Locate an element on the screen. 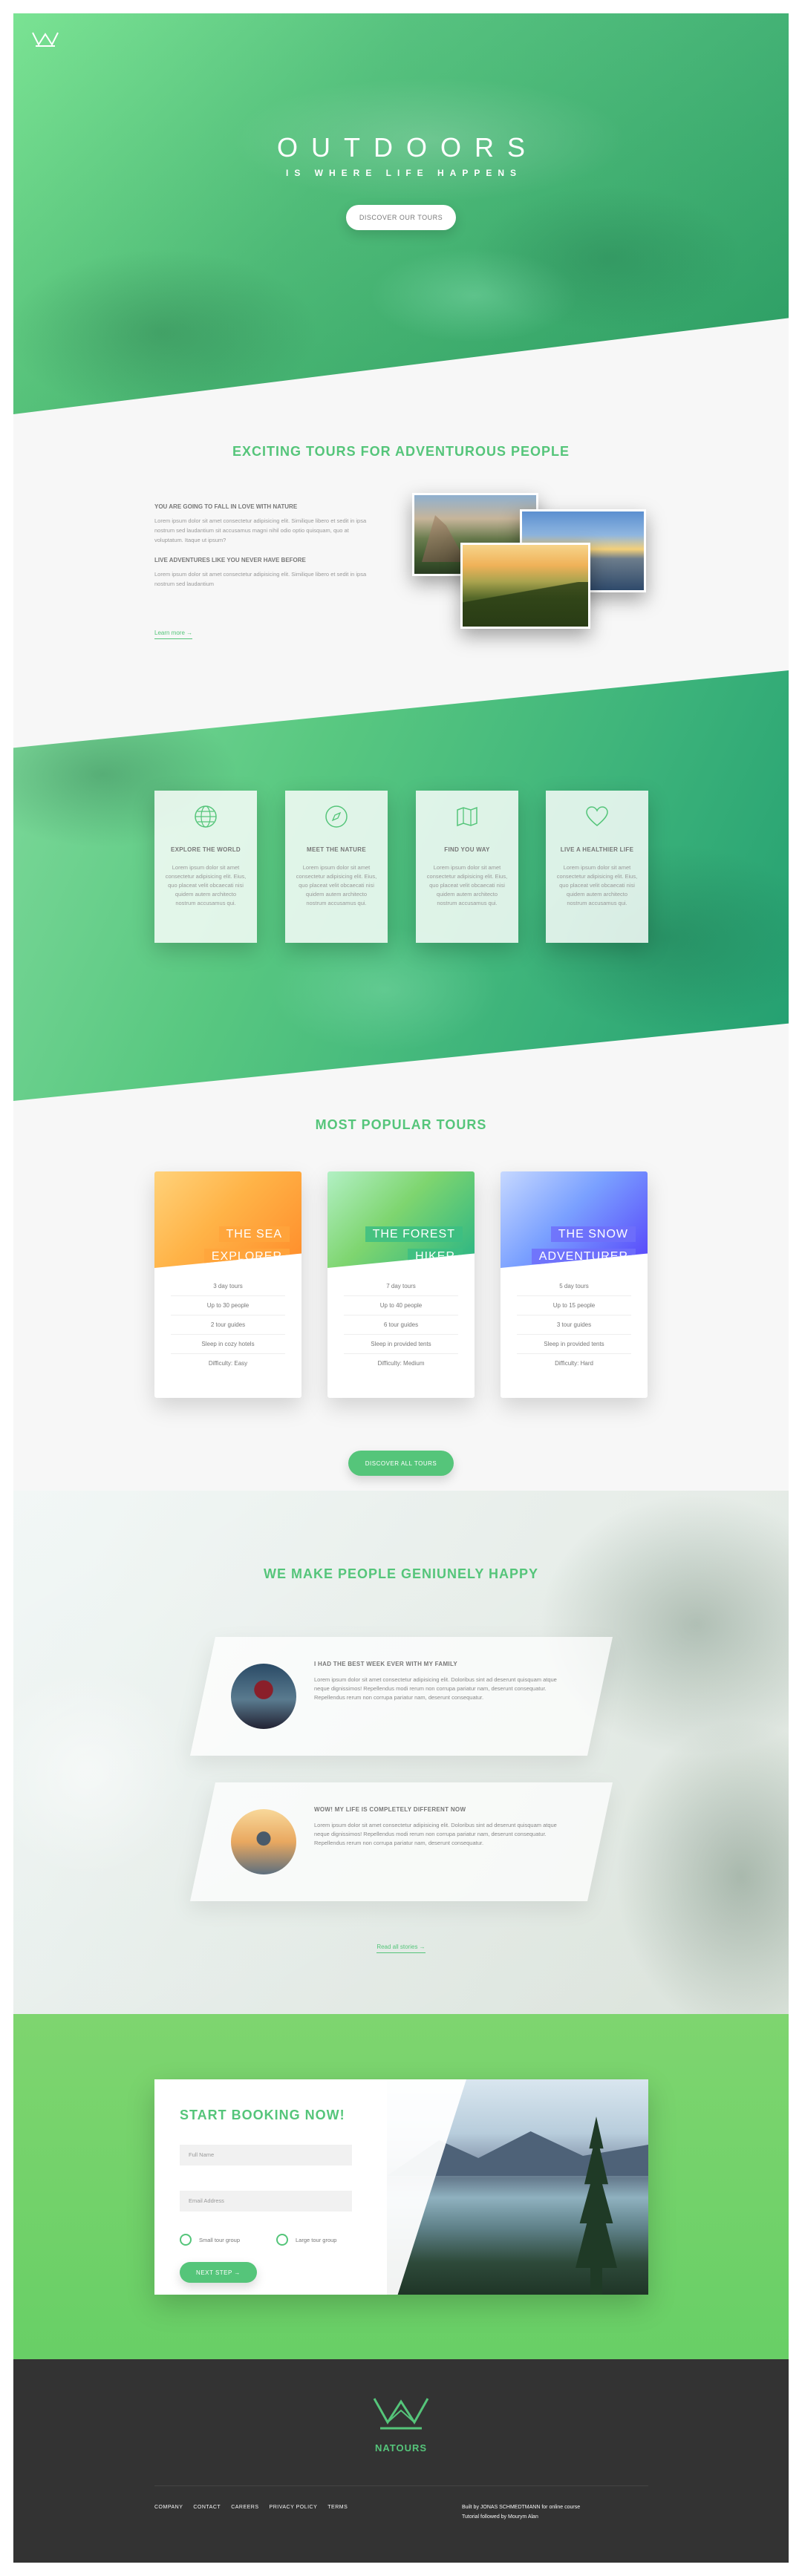 The width and height of the screenshot is (802, 2576). map-icon is located at coordinates (467, 816).